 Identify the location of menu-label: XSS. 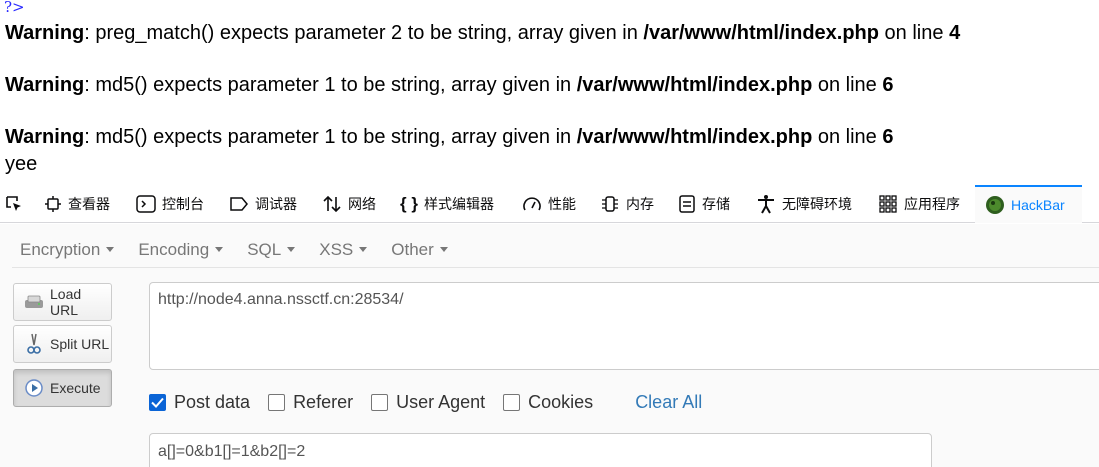
(336, 249).